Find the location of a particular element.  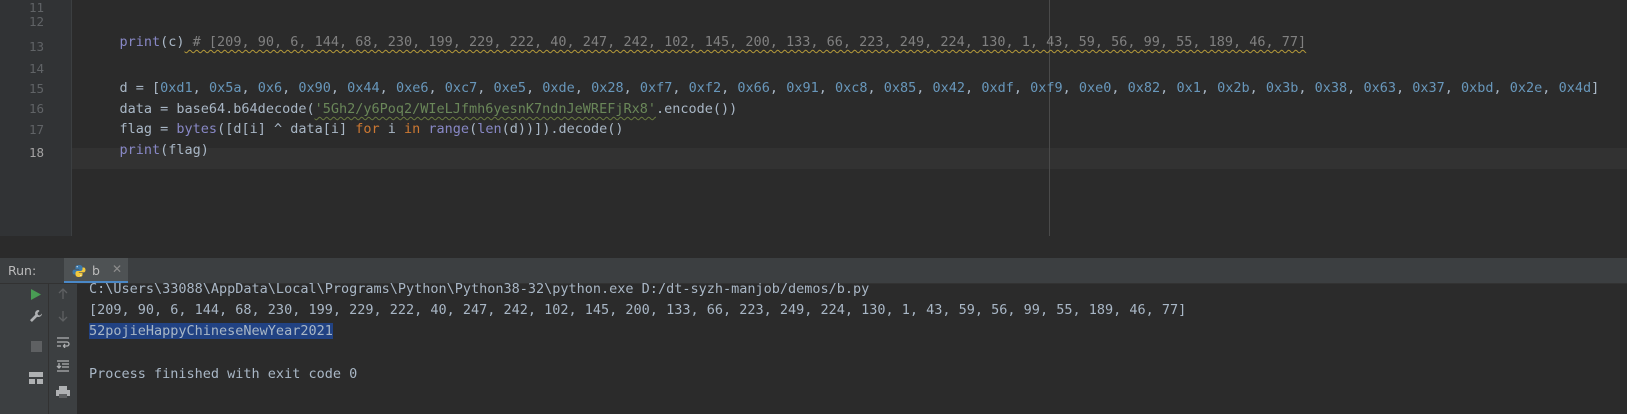

line-number: 14 is located at coordinates (36, 68).